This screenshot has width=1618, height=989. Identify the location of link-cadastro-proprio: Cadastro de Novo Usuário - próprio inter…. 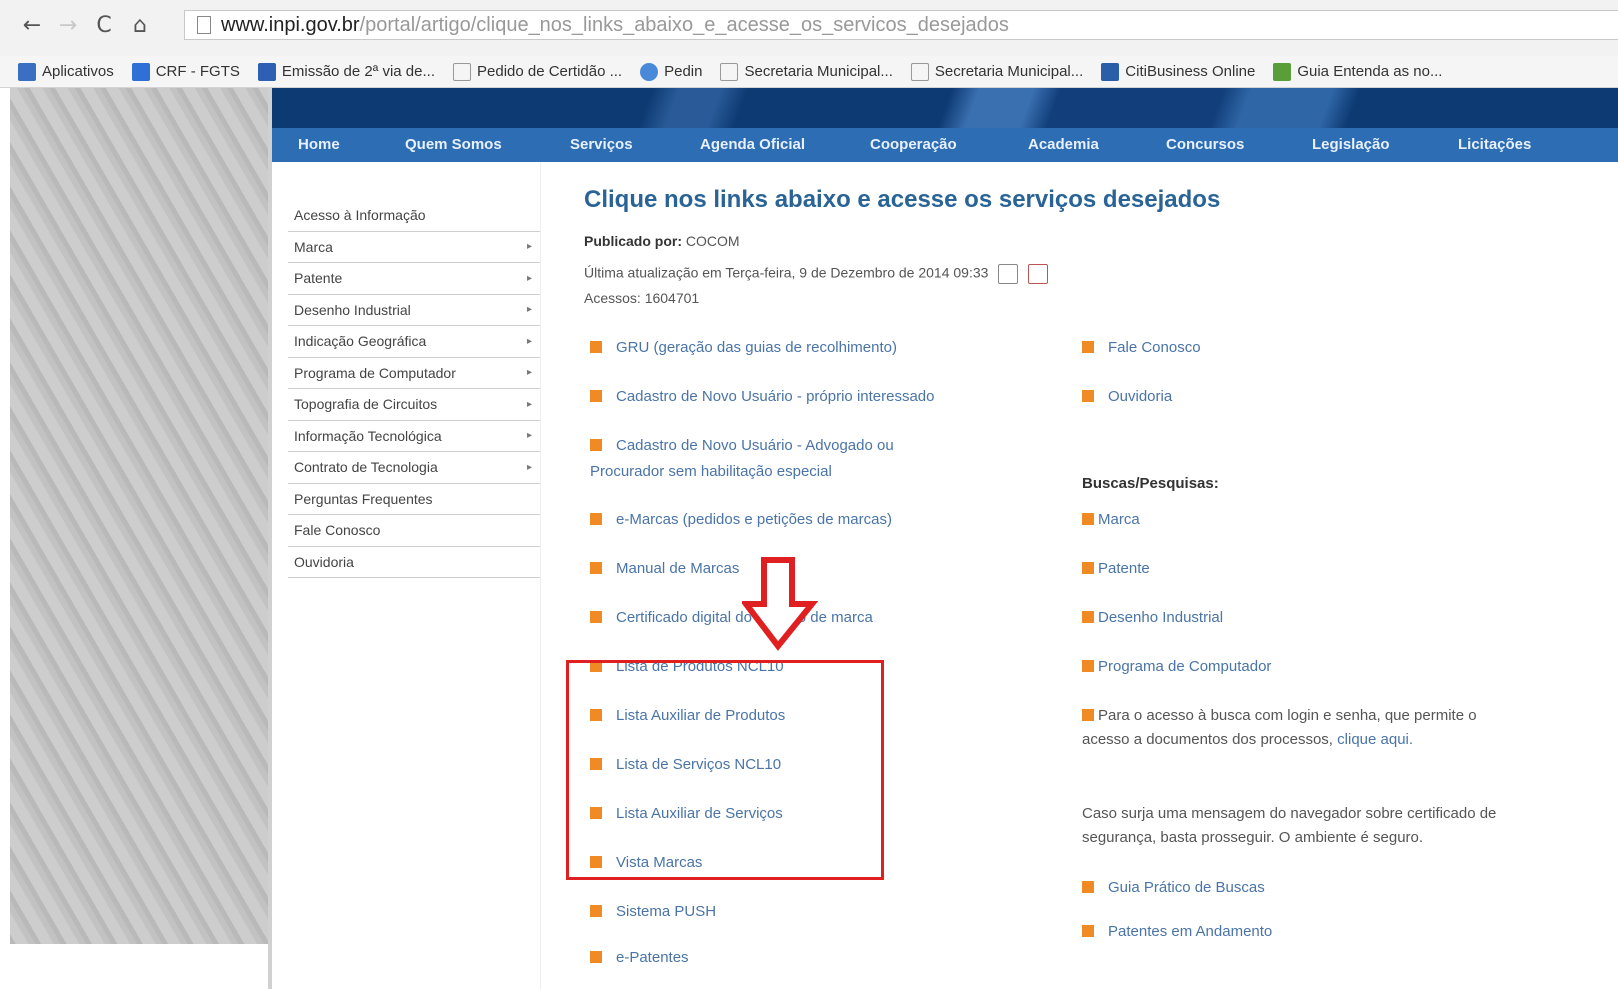
(762, 397).